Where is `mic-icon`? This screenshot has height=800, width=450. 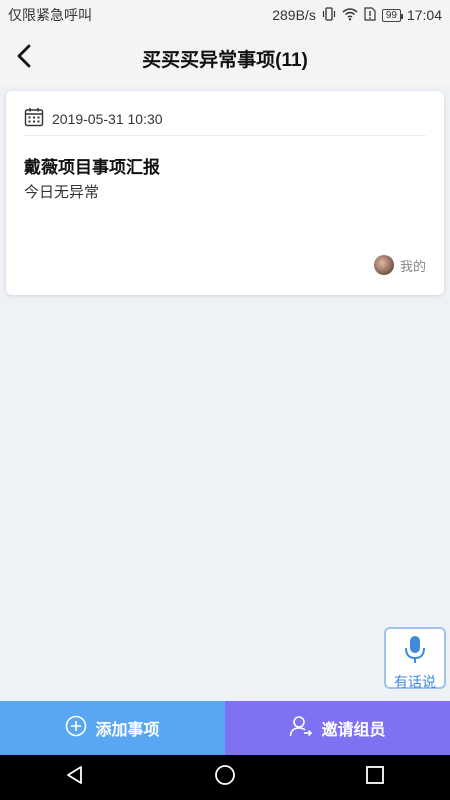 mic-icon is located at coordinates (415, 652).